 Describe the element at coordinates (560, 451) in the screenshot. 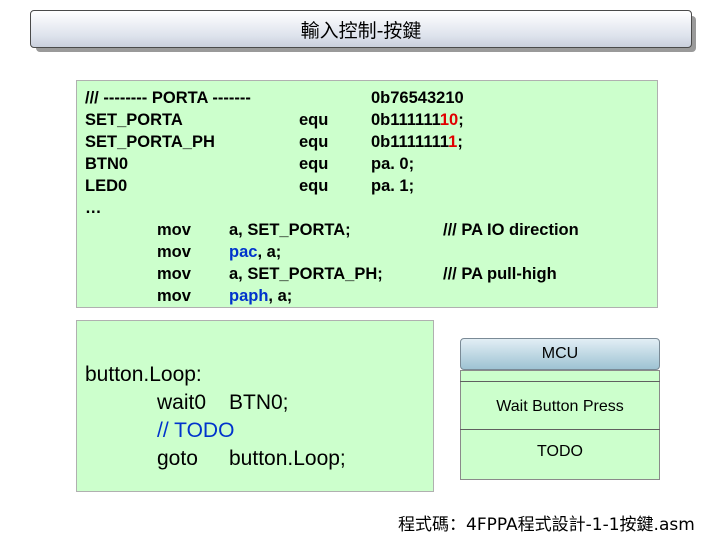

I see `mcu-step-todo: TODO` at that location.